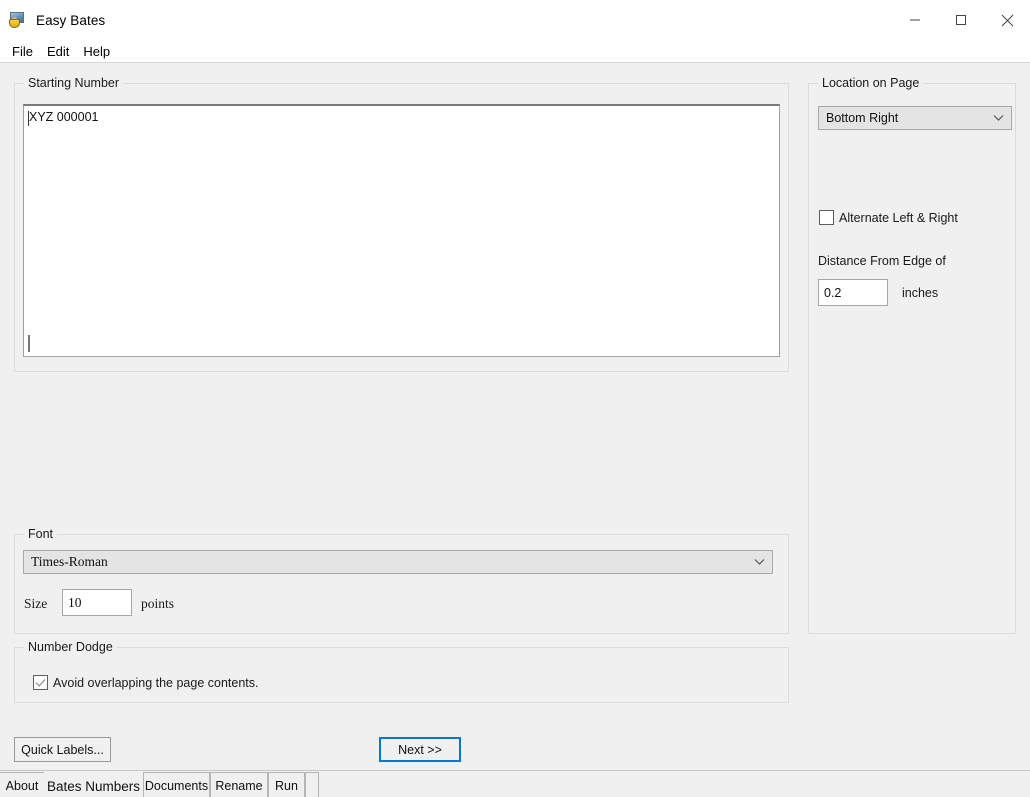  What do you see at coordinates (915, 118) in the screenshot?
I see `location-select: Bottom Right` at bounding box center [915, 118].